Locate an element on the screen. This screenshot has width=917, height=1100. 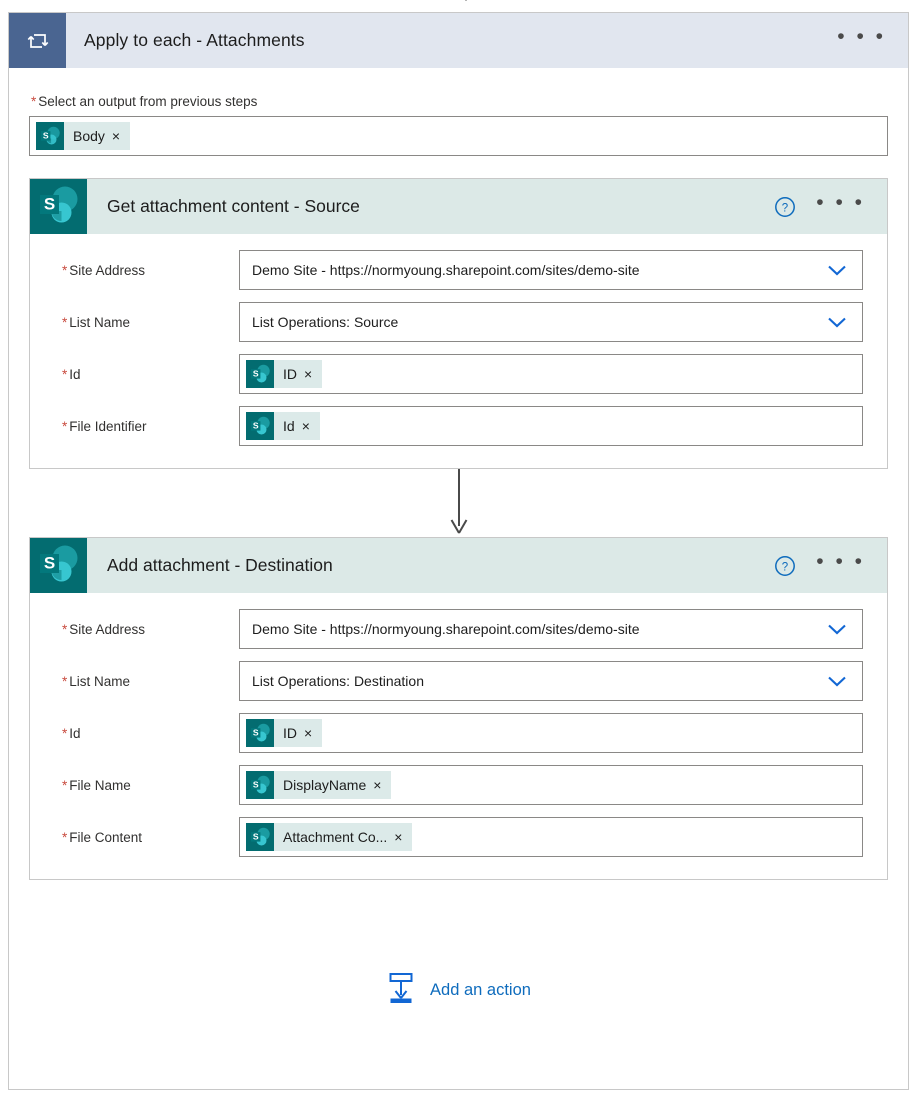
field-value: List Operations: Destination is located at coordinates (338, 681).